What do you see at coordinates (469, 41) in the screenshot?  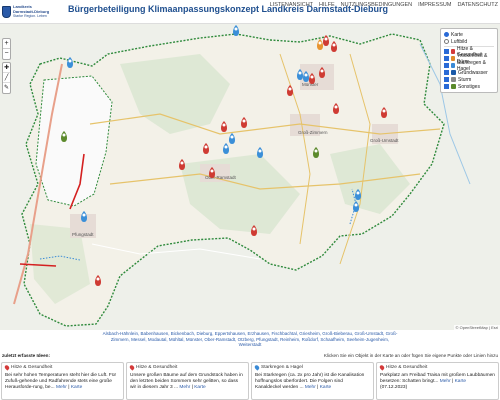 I see `base-layer-aerial: Luftbild` at bounding box center [469, 41].